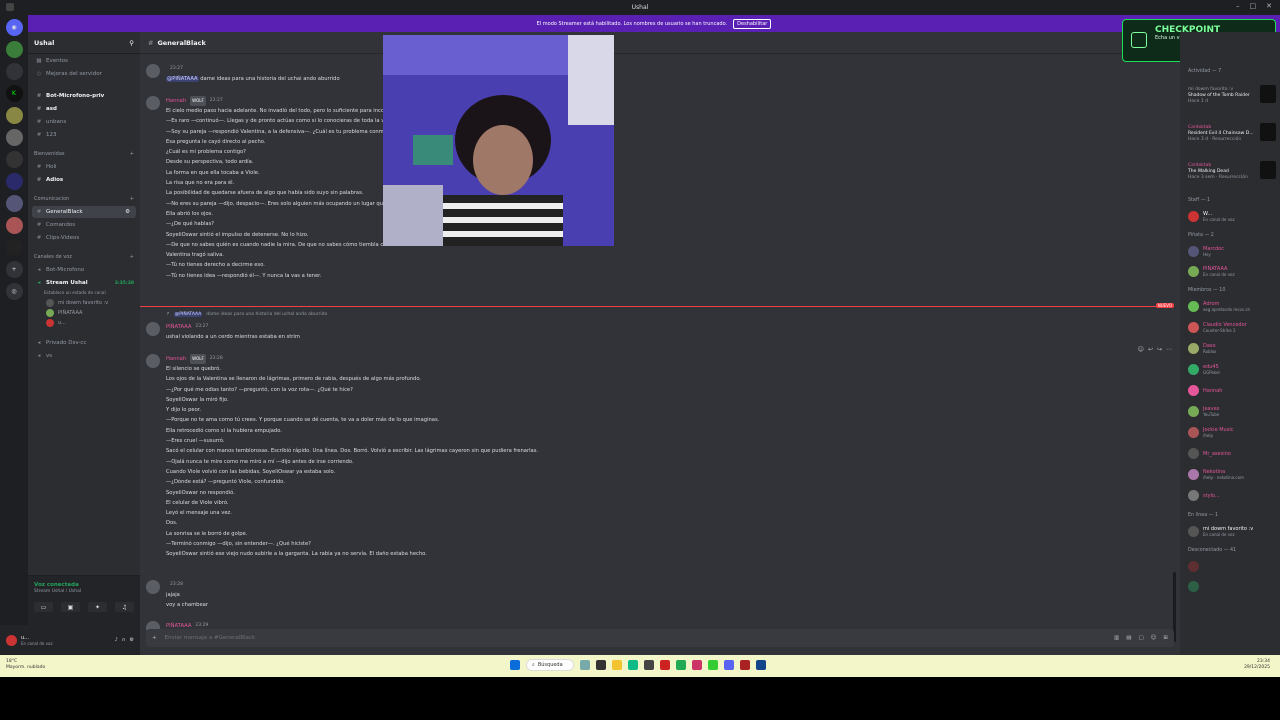 The width and height of the screenshot is (1280, 720). Describe the element at coordinates (1234, 432) in the screenshot. I see `member-item: Jockie Music/help` at that location.